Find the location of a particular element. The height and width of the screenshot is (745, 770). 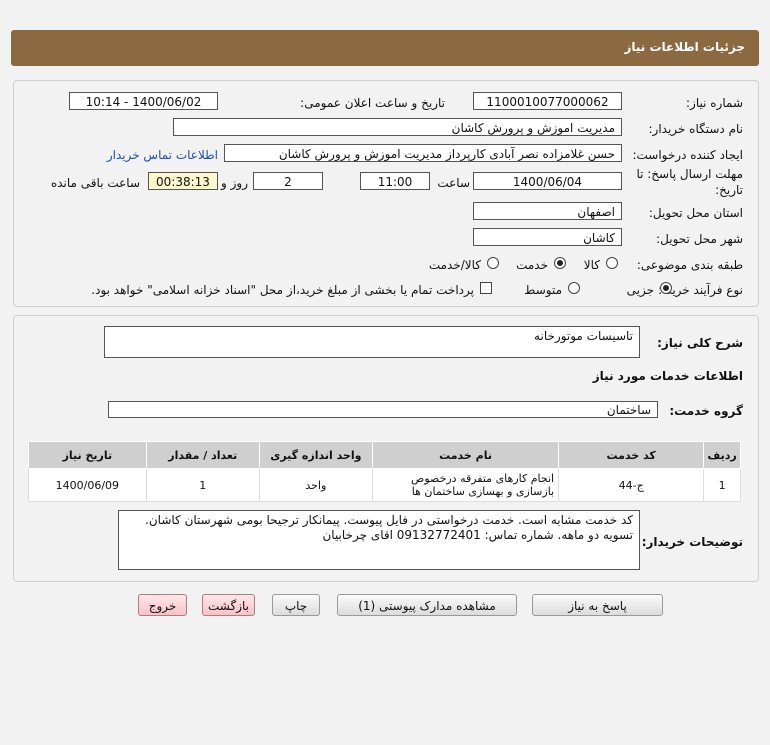

deadline-label-date: تاریخ: is located at coordinates (729, 190).